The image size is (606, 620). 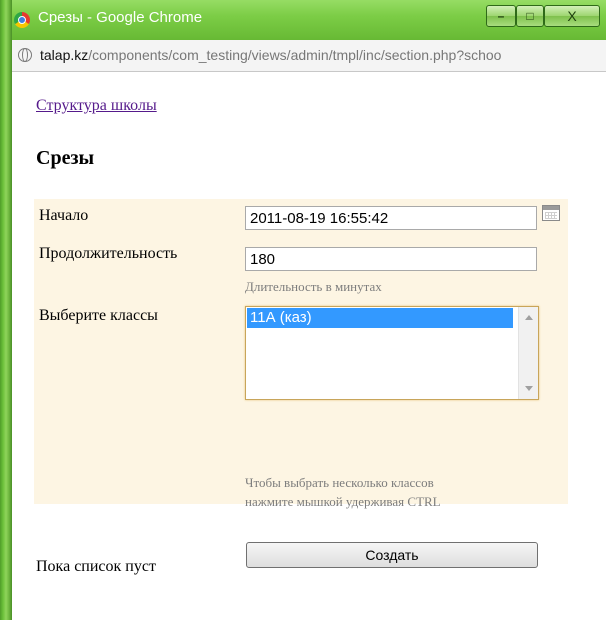 I want to click on classes-listbox: 11А (каз), so click(x=392, y=353).